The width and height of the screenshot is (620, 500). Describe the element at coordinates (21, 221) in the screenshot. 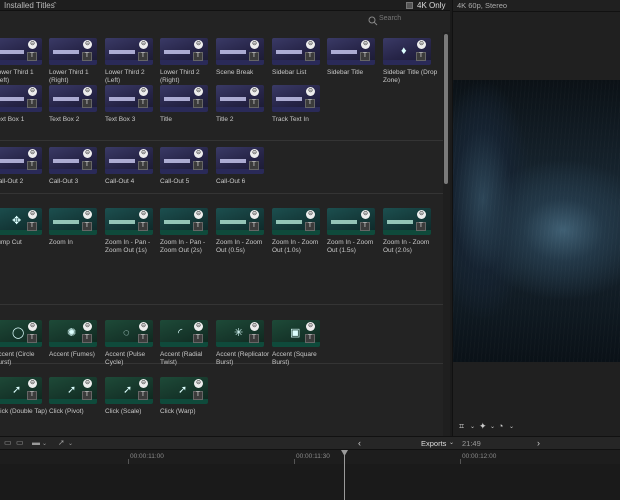

I see `tile-thumbnail: ✥ ⊖ T` at that location.